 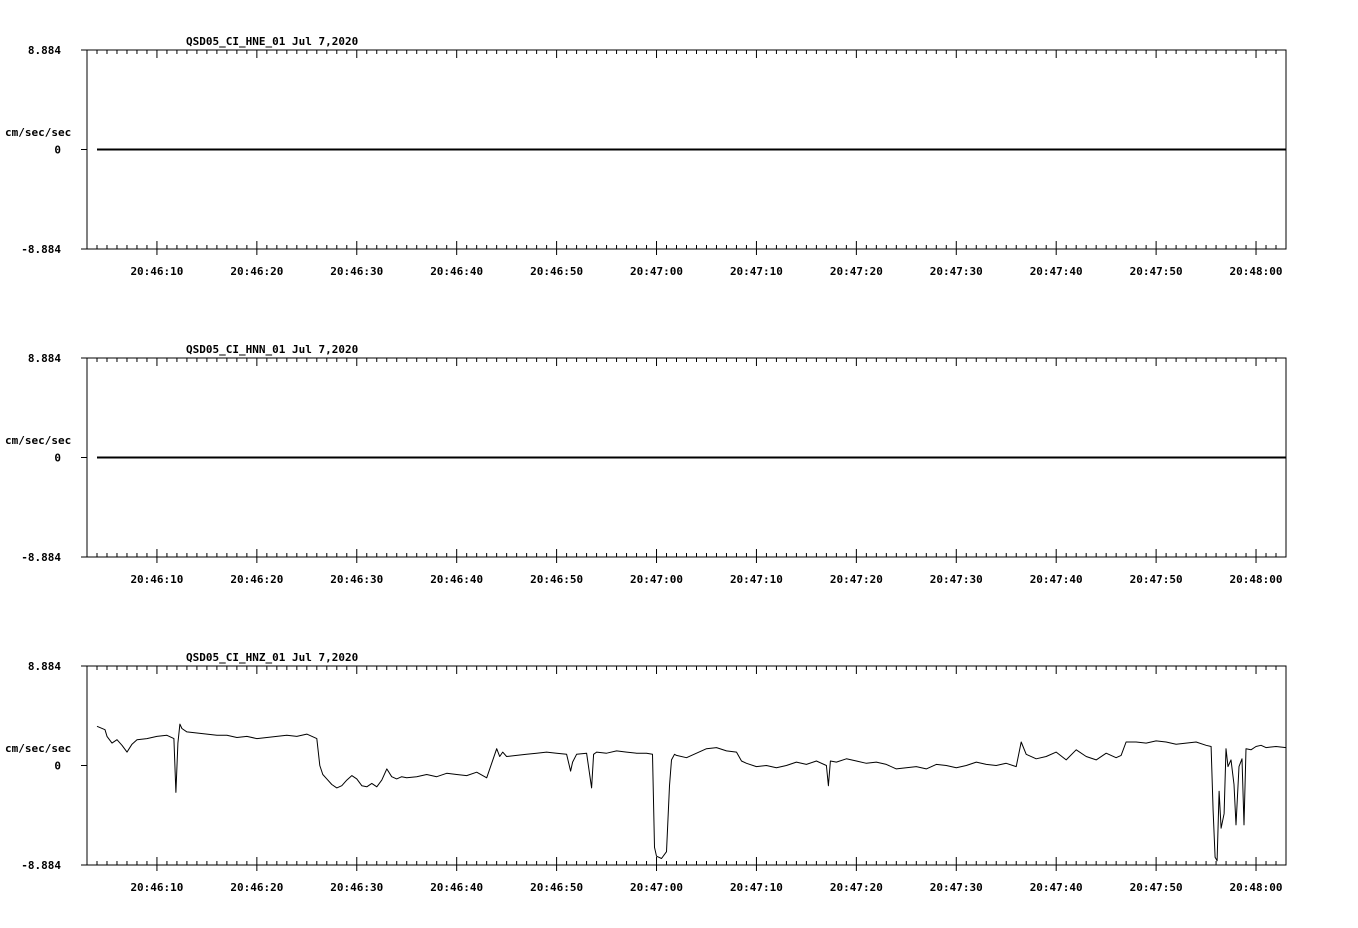 I want to click on panel-title: QSD05_CI_HNZ_01 Jul 7,2020, so click(x=272, y=657).